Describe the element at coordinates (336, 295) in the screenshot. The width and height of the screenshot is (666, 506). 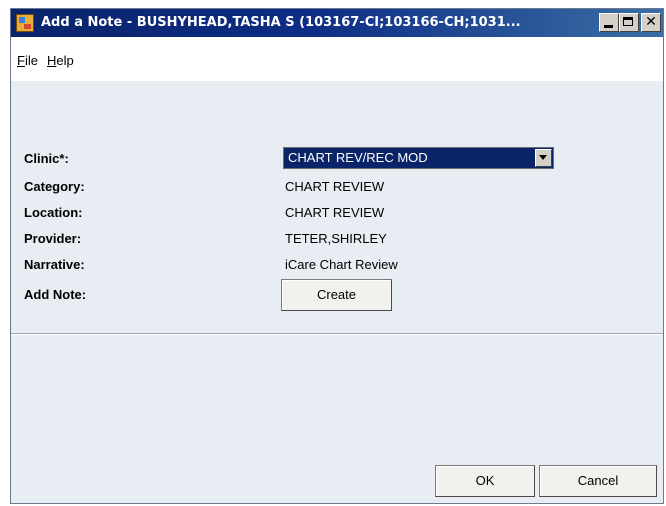
I see `create-button: Create` at that location.